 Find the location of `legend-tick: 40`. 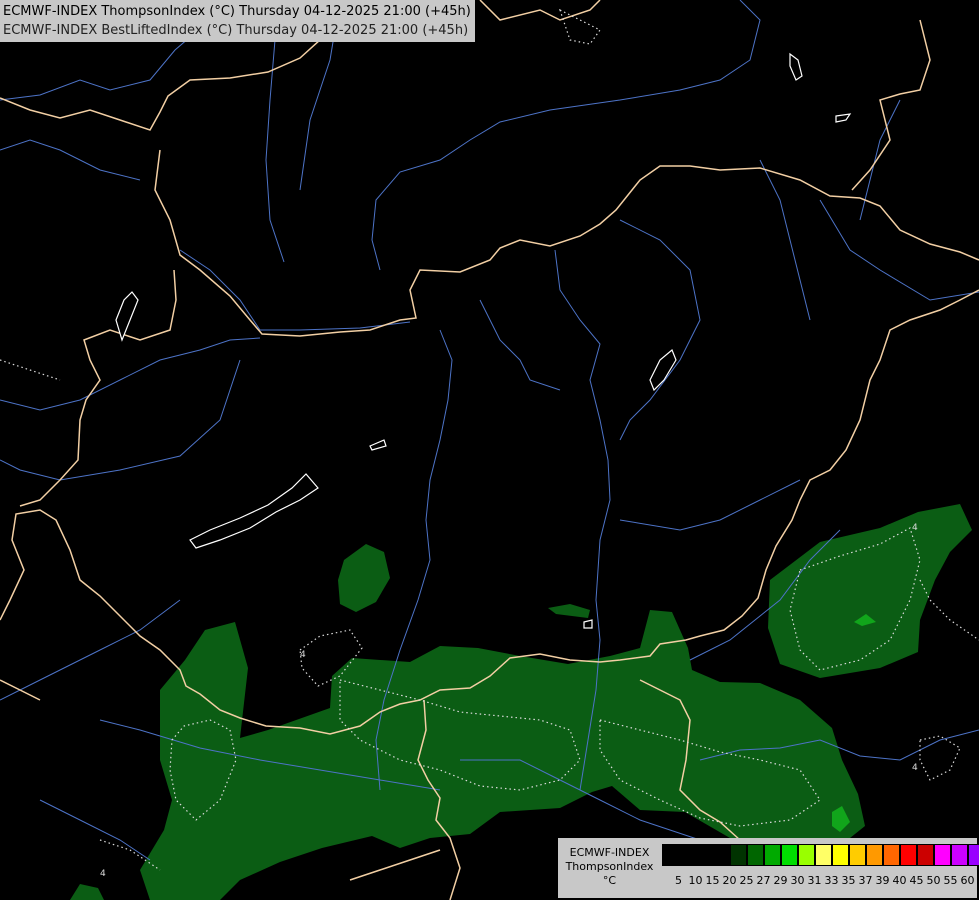

legend-tick: 40 is located at coordinates (899, 880).